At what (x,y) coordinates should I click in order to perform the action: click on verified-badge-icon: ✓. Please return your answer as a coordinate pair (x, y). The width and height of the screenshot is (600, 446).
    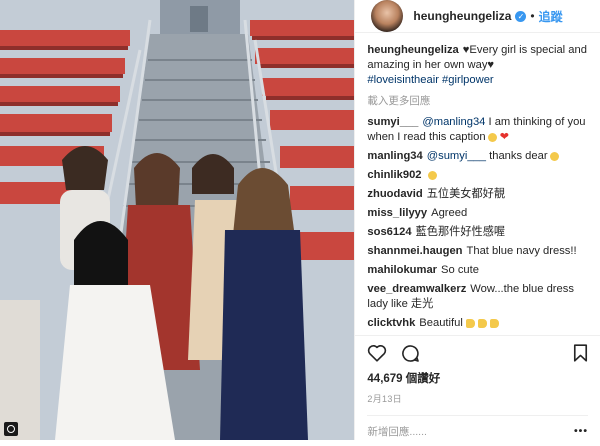
    Looking at the image, I should click on (521, 16).